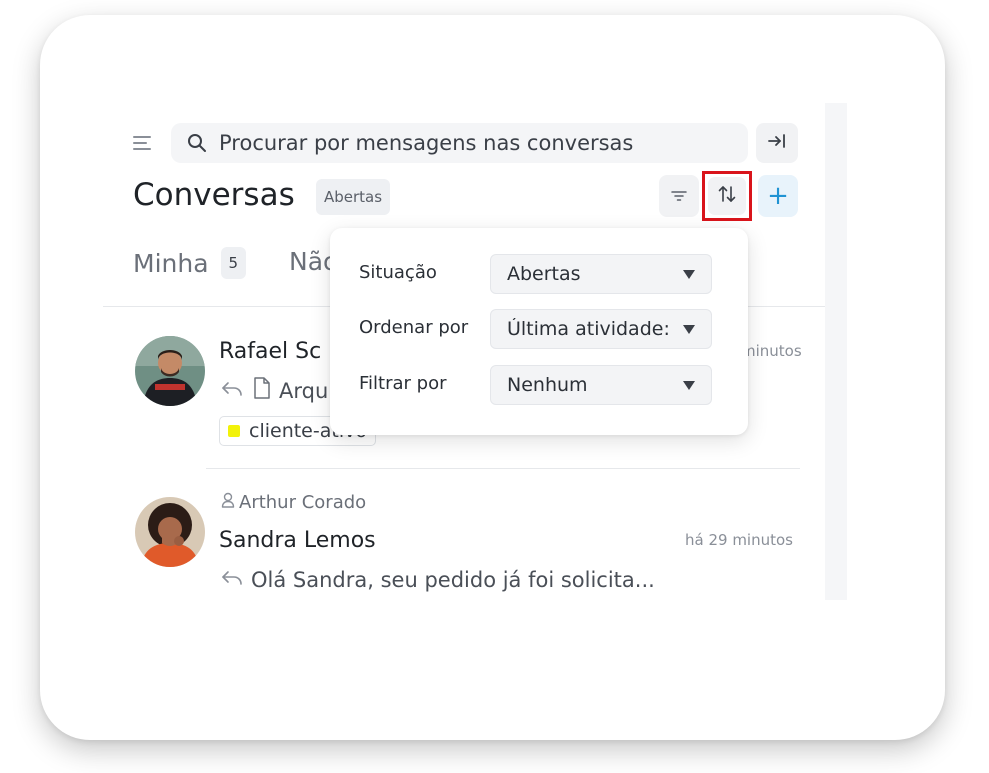  I want to click on search-input, so click(479, 143).